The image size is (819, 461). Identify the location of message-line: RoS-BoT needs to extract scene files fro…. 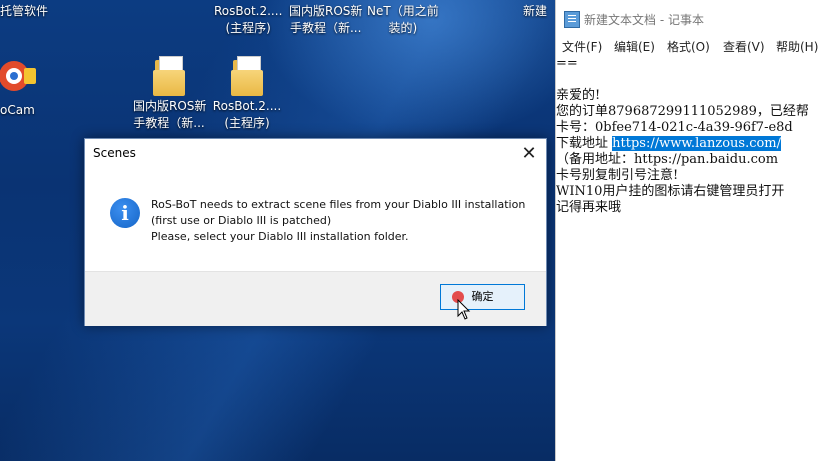
(338, 204).